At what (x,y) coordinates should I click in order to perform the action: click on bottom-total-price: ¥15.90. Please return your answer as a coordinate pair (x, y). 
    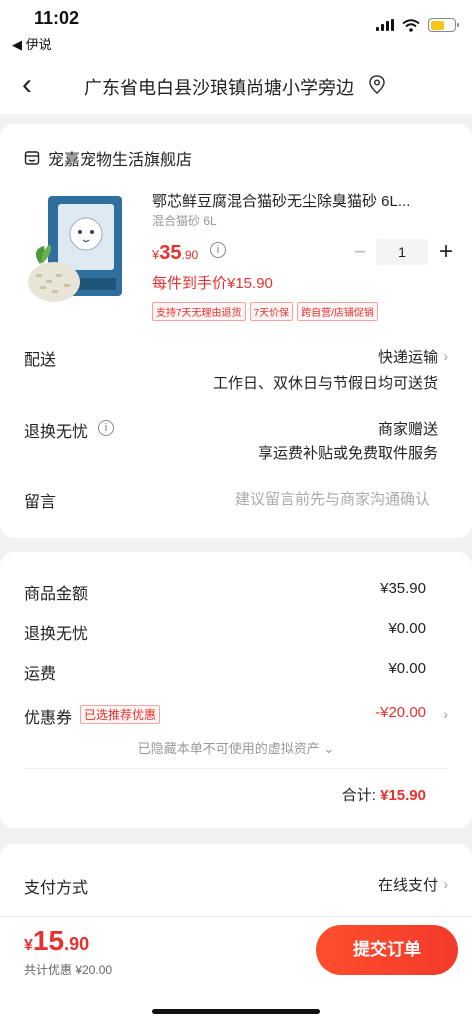
    Looking at the image, I should click on (57, 940).